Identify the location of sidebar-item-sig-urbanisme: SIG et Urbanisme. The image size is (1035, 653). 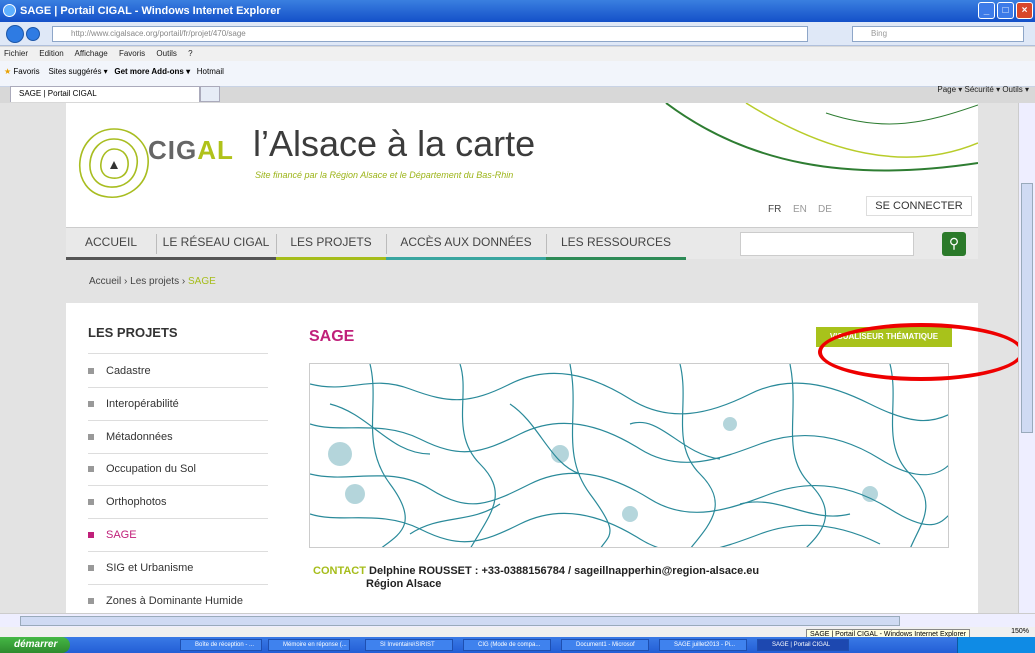
(140, 568).